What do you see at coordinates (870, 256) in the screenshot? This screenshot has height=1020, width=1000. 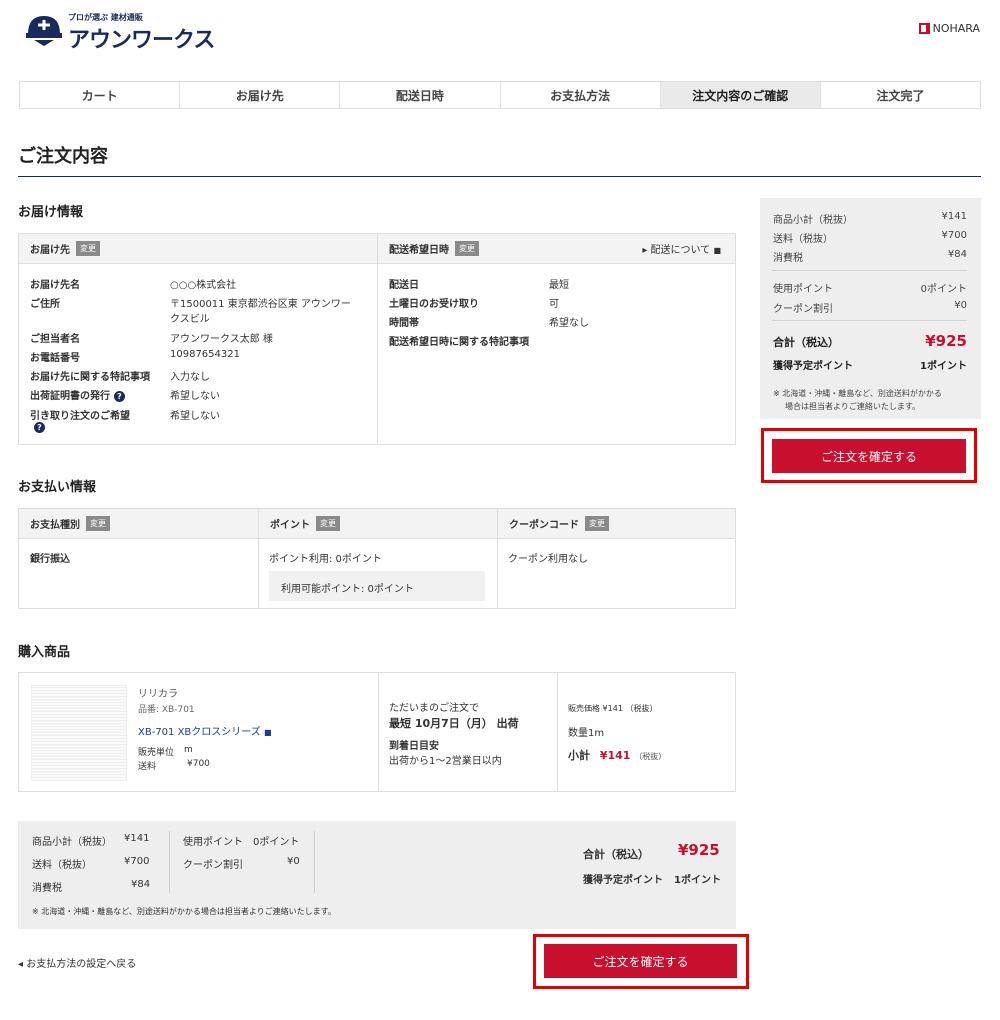 I see `summary-tax-row: 消費税 ¥84` at bounding box center [870, 256].